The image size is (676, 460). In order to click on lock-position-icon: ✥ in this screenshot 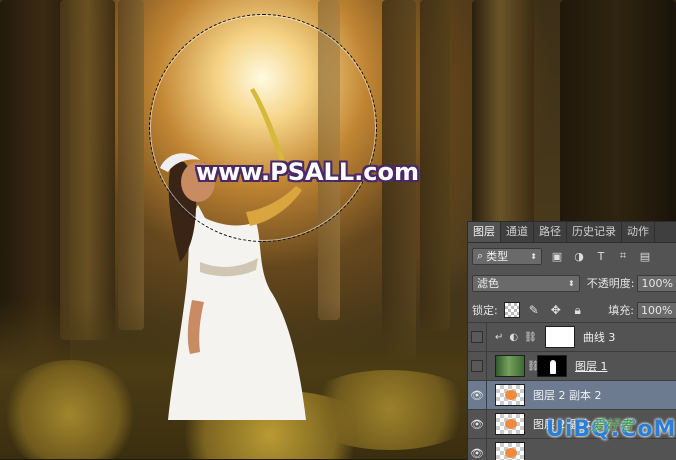, I will do `click(556, 310)`.